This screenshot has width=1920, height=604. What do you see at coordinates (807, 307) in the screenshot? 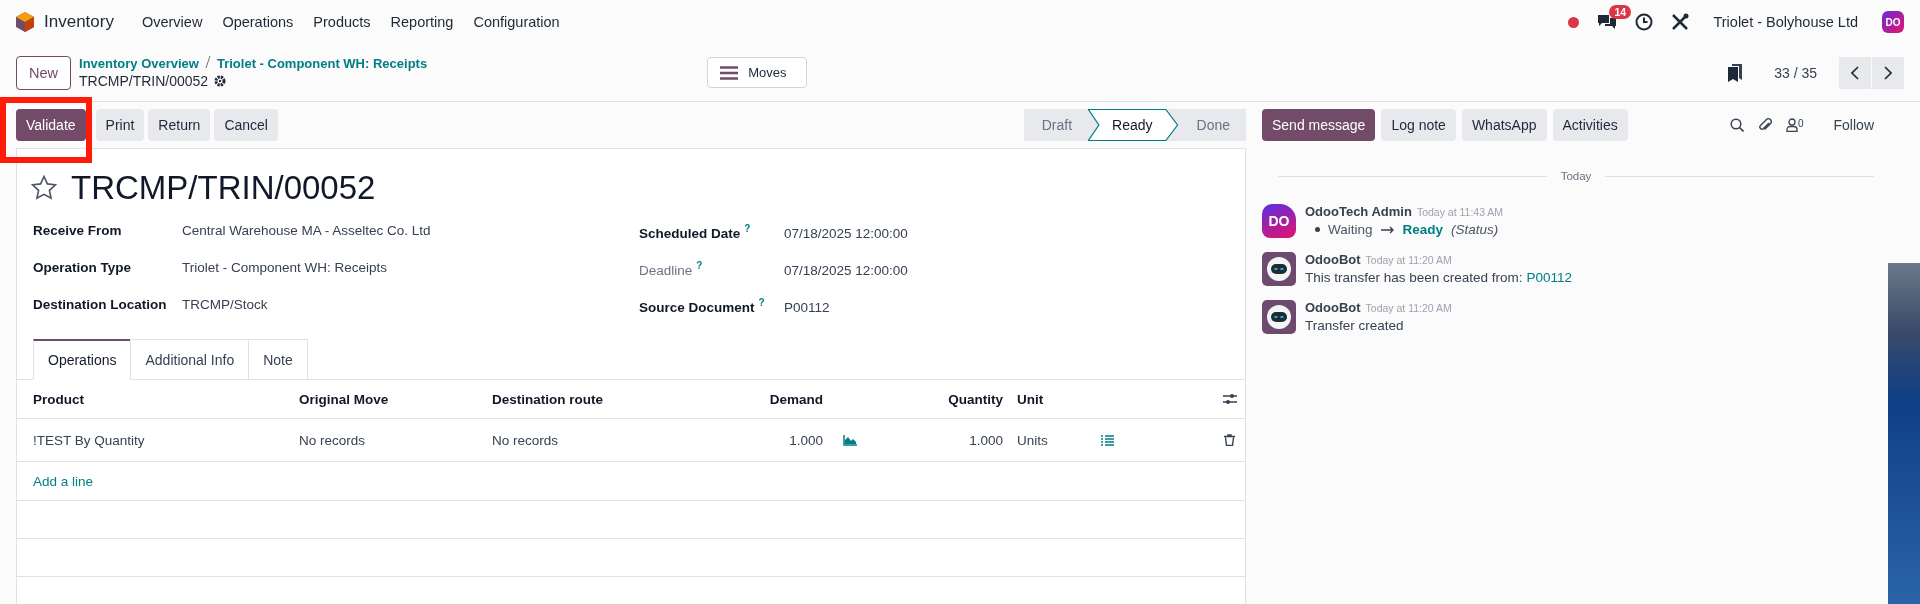
I see `field-value: P00112` at bounding box center [807, 307].